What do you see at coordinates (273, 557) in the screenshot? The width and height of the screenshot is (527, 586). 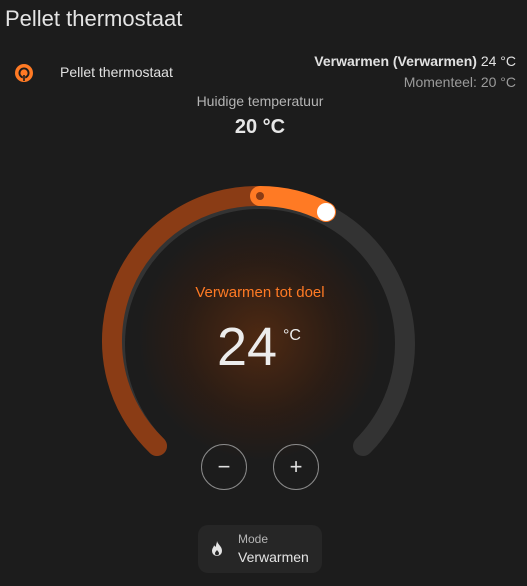 I see `mode-value: Verwarmen` at bounding box center [273, 557].